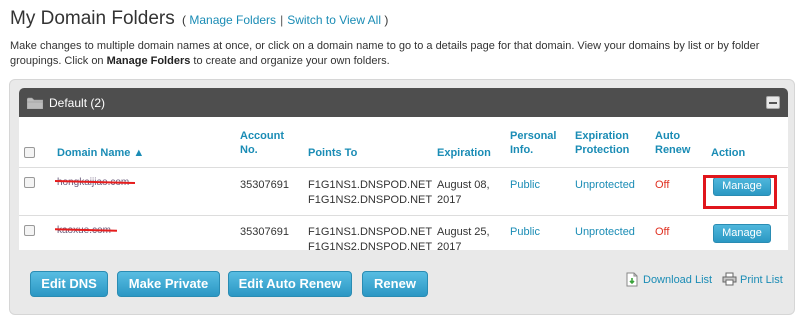 This screenshot has height=321, width=800. Describe the element at coordinates (386, 20) in the screenshot. I see `close-paren: )` at that location.